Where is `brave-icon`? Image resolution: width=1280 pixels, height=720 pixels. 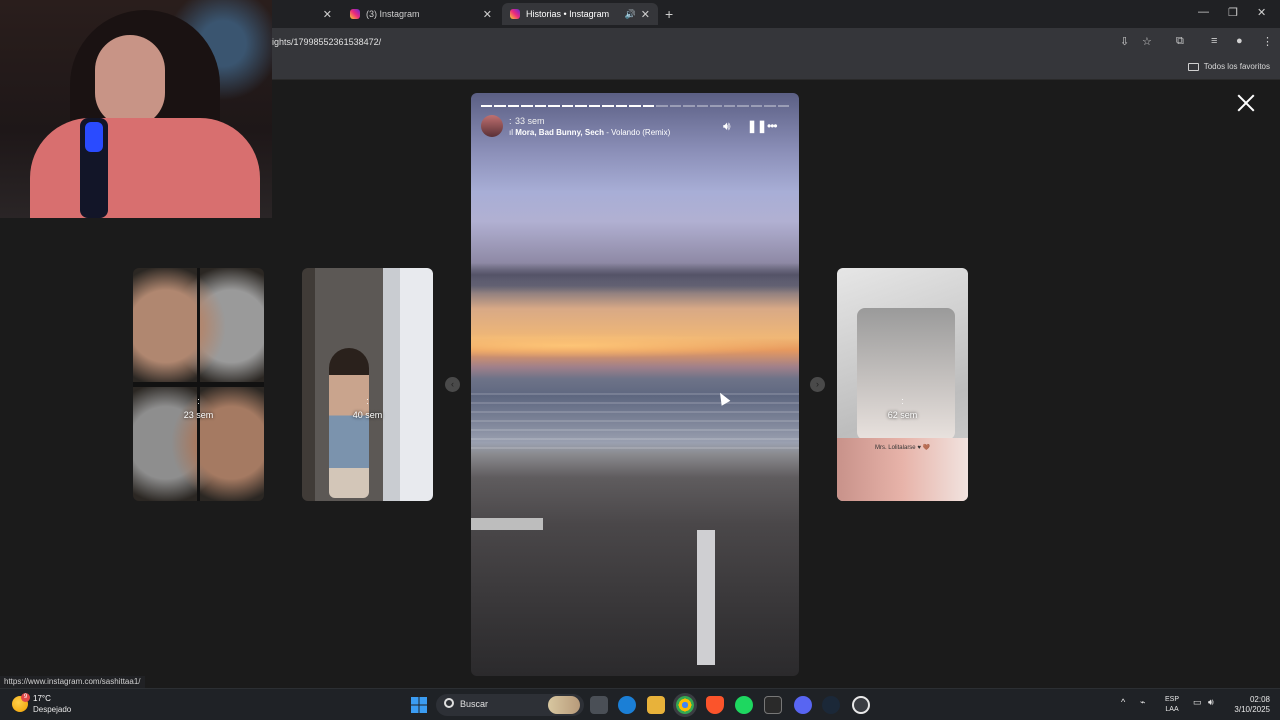 brave-icon is located at coordinates (715, 705).